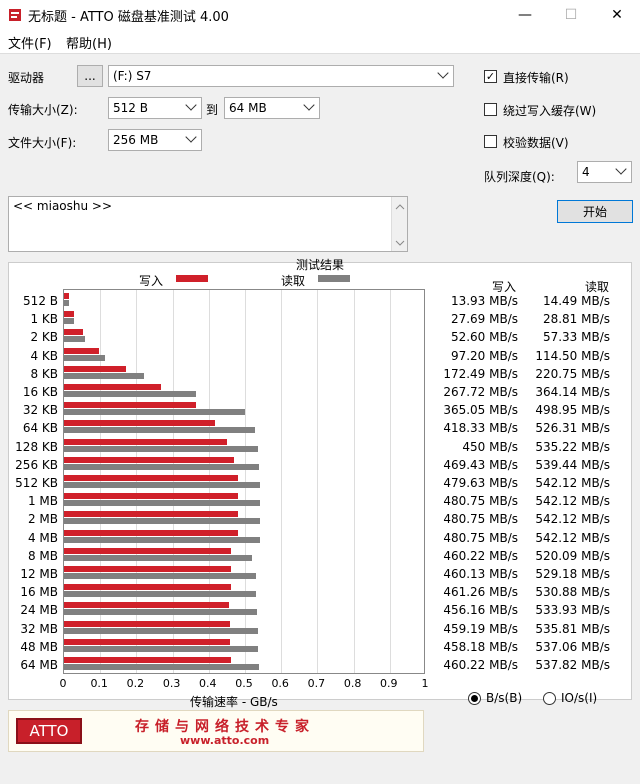 The height and width of the screenshot is (784, 640). I want to click on read-value-label: 537.06 MB/s, so click(572, 646).